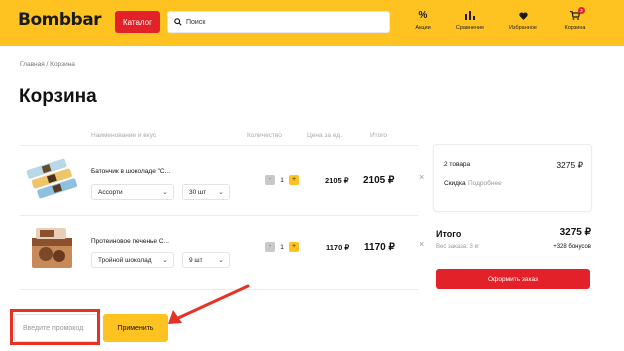  Describe the element at coordinates (124, 135) in the screenshot. I see `column-header-name: Наименование и вкус` at that location.